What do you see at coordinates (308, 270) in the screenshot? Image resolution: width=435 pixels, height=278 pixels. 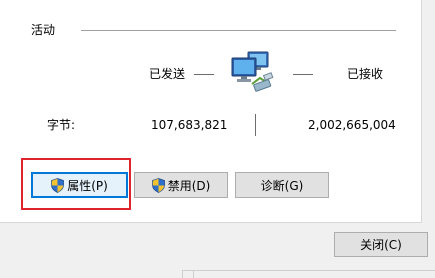 I see `window-bottom-edge` at bounding box center [308, 270].